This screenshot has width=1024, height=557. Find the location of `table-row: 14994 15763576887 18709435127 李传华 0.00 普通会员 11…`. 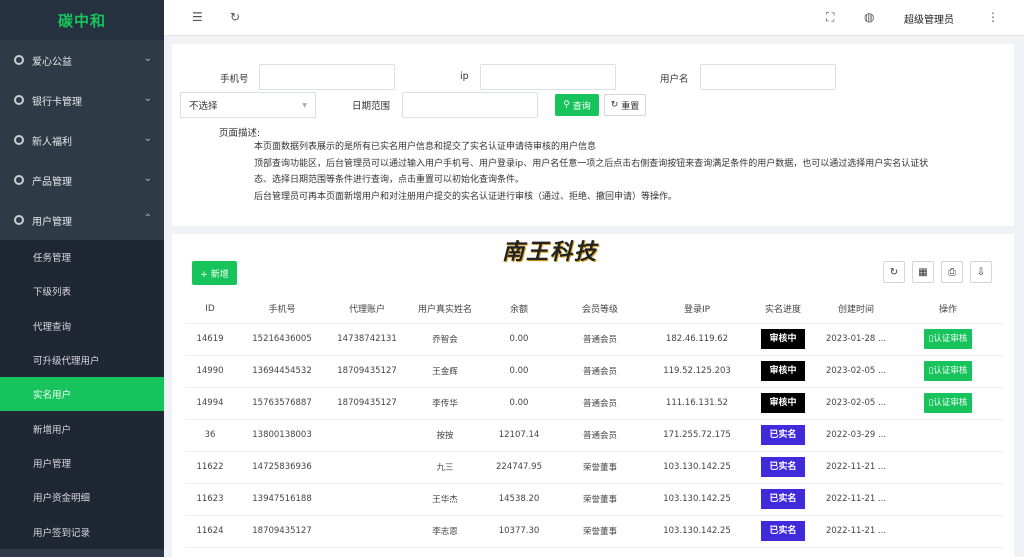

table-row: 14994 15763576887 18709435127 李传华 0.00 普通会员 11… is located at coordinates (595, 403).